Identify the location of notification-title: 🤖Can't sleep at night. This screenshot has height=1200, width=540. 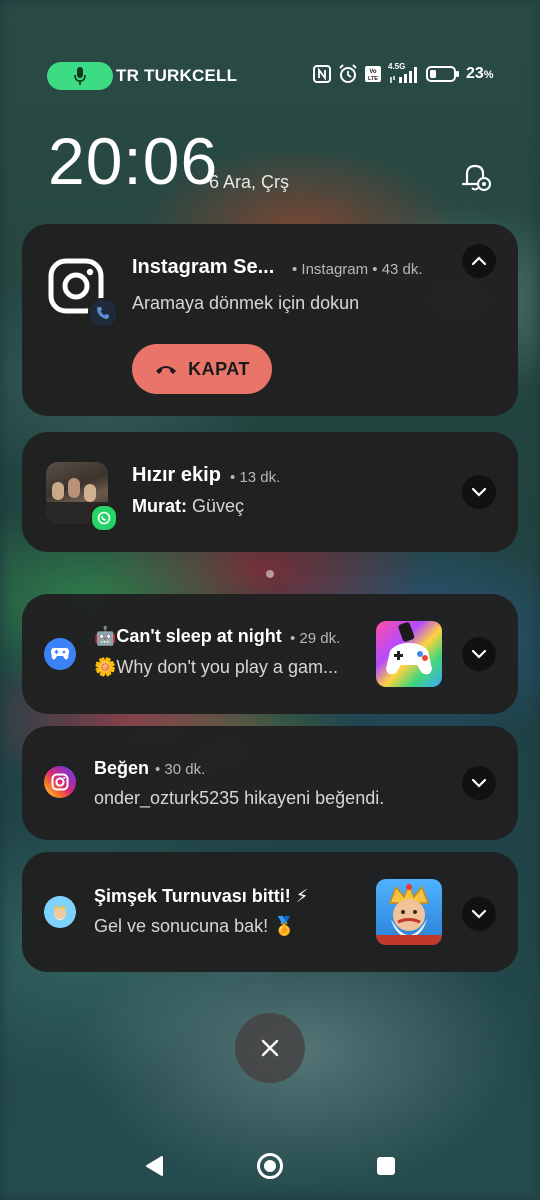
(188, 636).